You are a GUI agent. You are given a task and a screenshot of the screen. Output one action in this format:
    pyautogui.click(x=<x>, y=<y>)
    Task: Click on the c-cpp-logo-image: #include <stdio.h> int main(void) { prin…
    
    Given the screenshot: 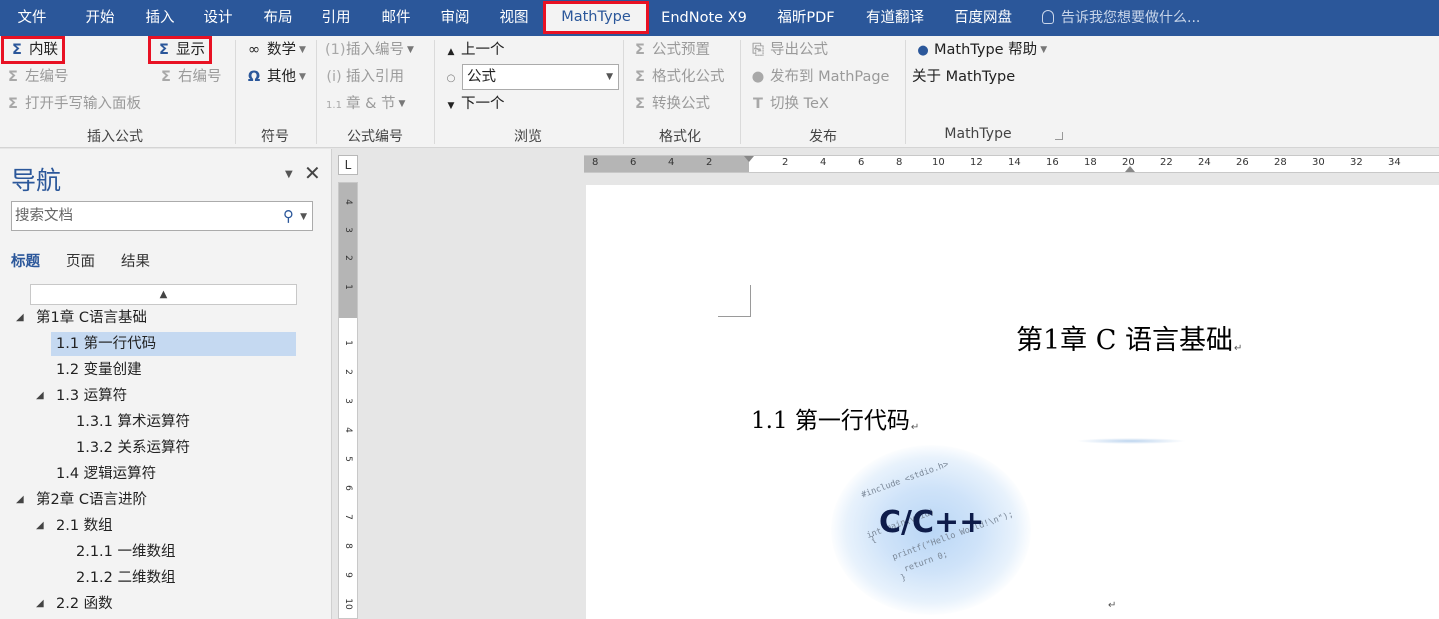 What is the action you would take?
    pyautogui.click(x=931, y=530)
    